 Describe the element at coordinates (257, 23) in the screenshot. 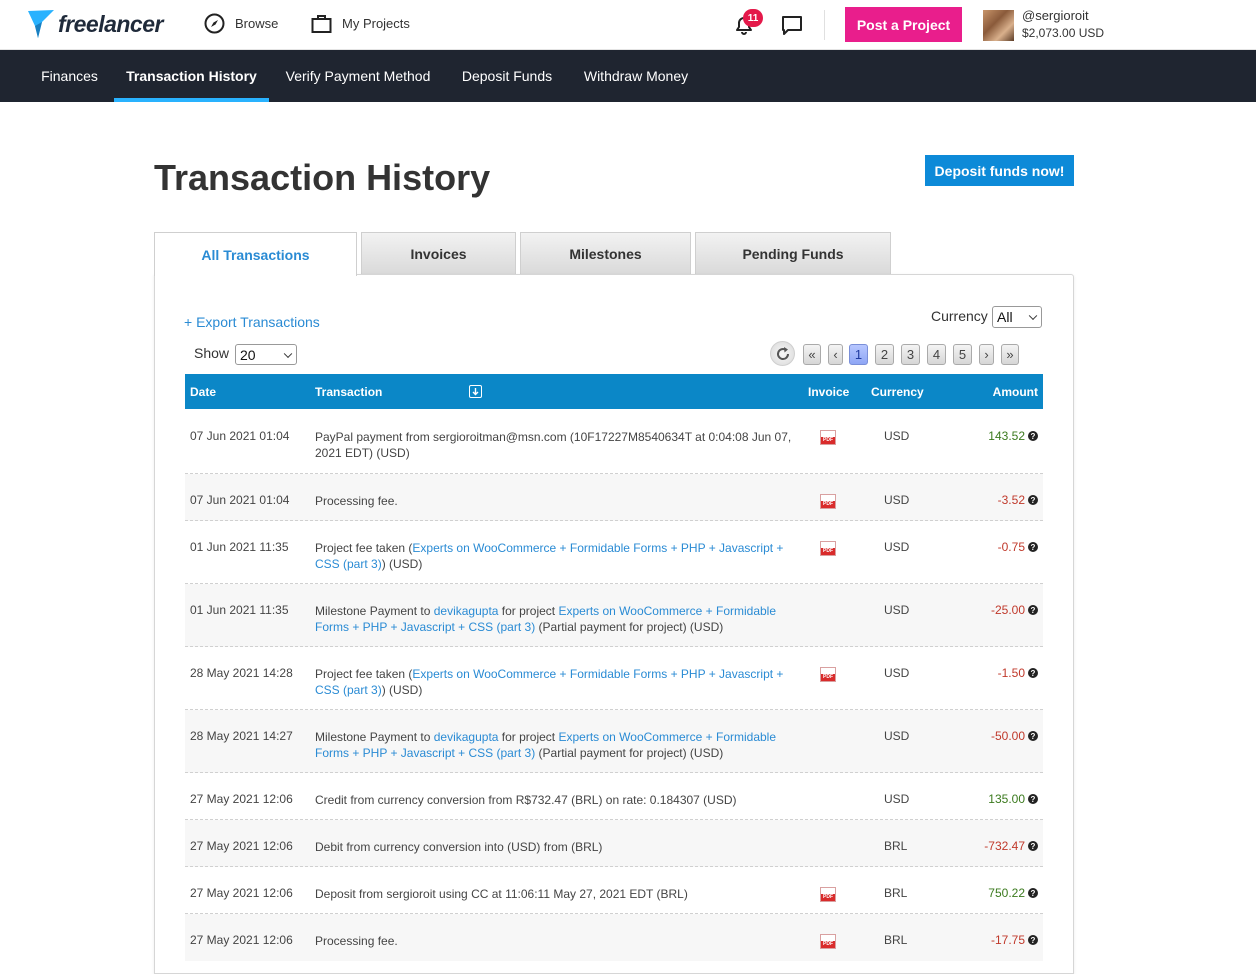

I see `browse-label: Browse` at that location.